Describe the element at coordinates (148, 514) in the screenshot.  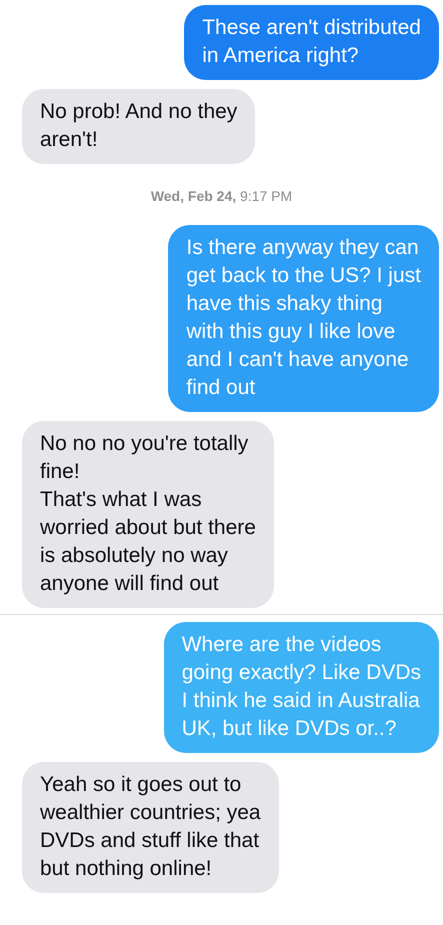
I see `received-message: No no no you're totally fine! That's what I was worried about but there is absolutely no way anyone will find out` at that location.